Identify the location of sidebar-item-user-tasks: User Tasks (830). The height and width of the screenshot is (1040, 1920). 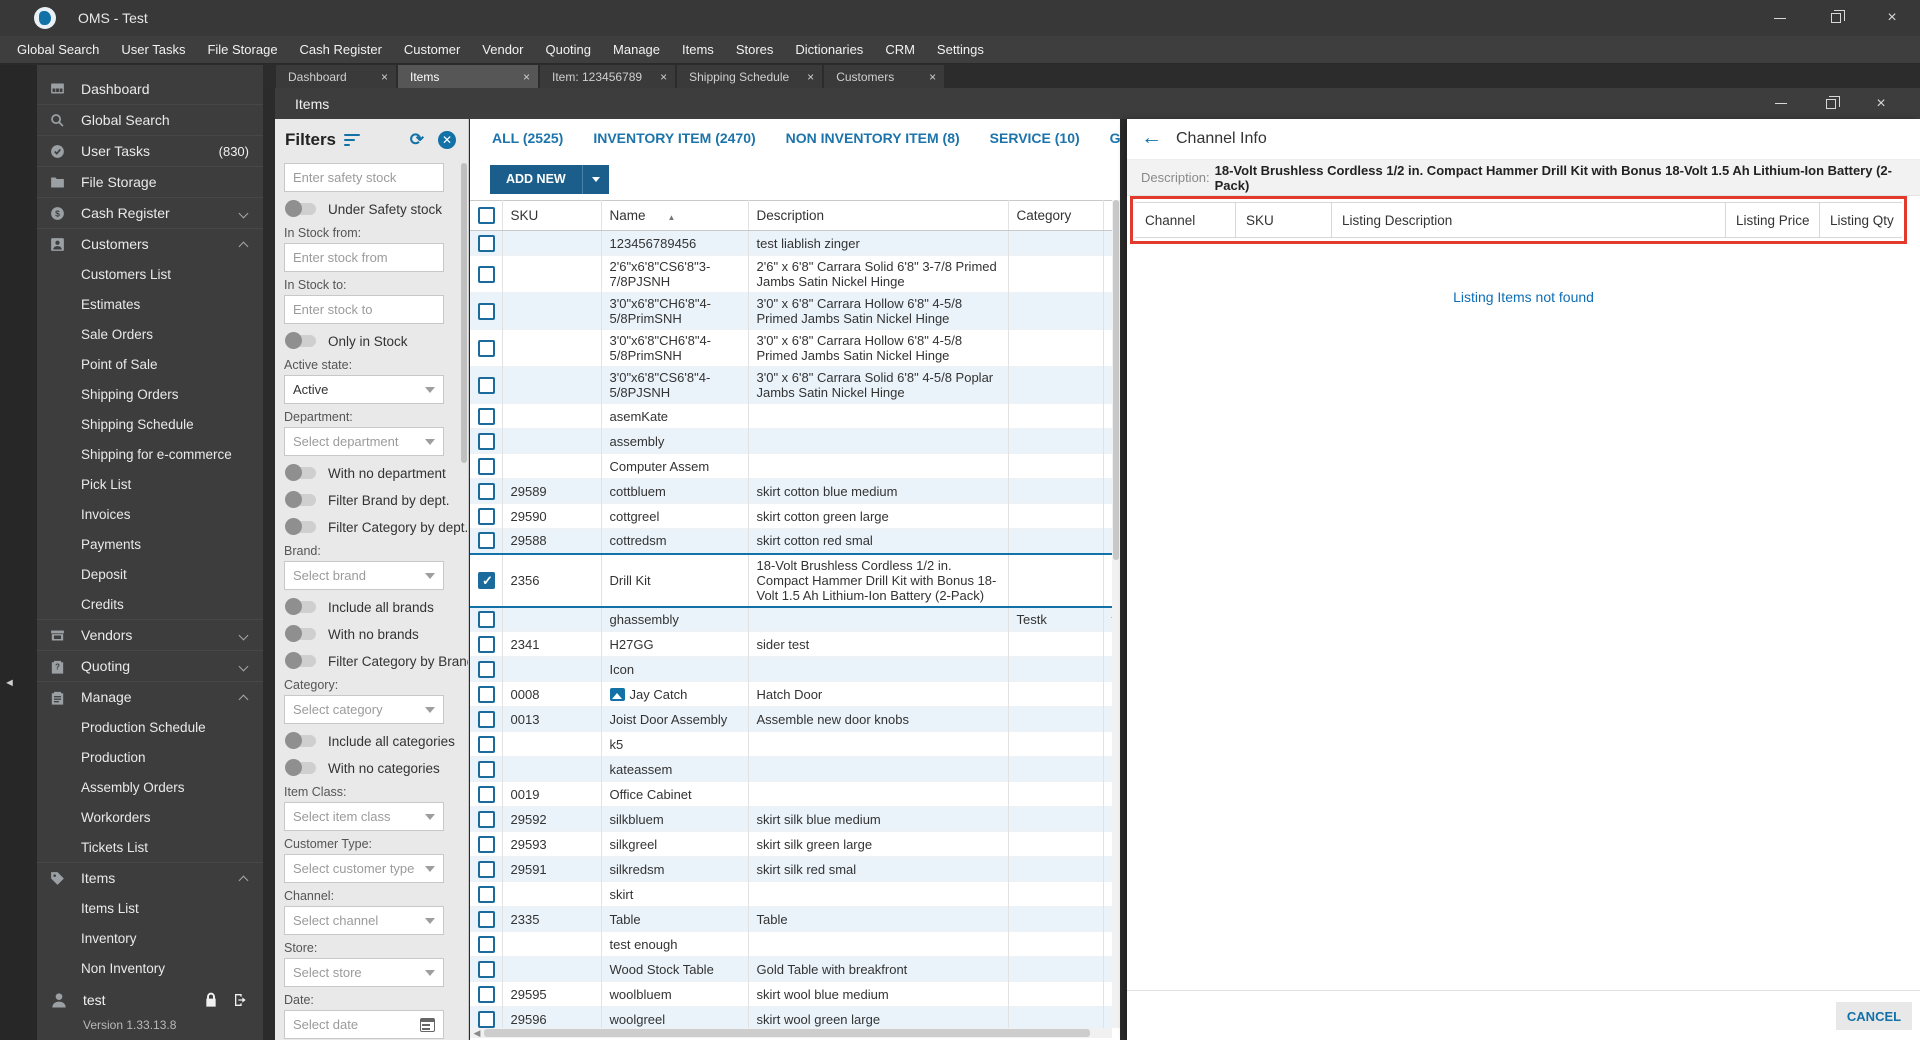
(150, 150).